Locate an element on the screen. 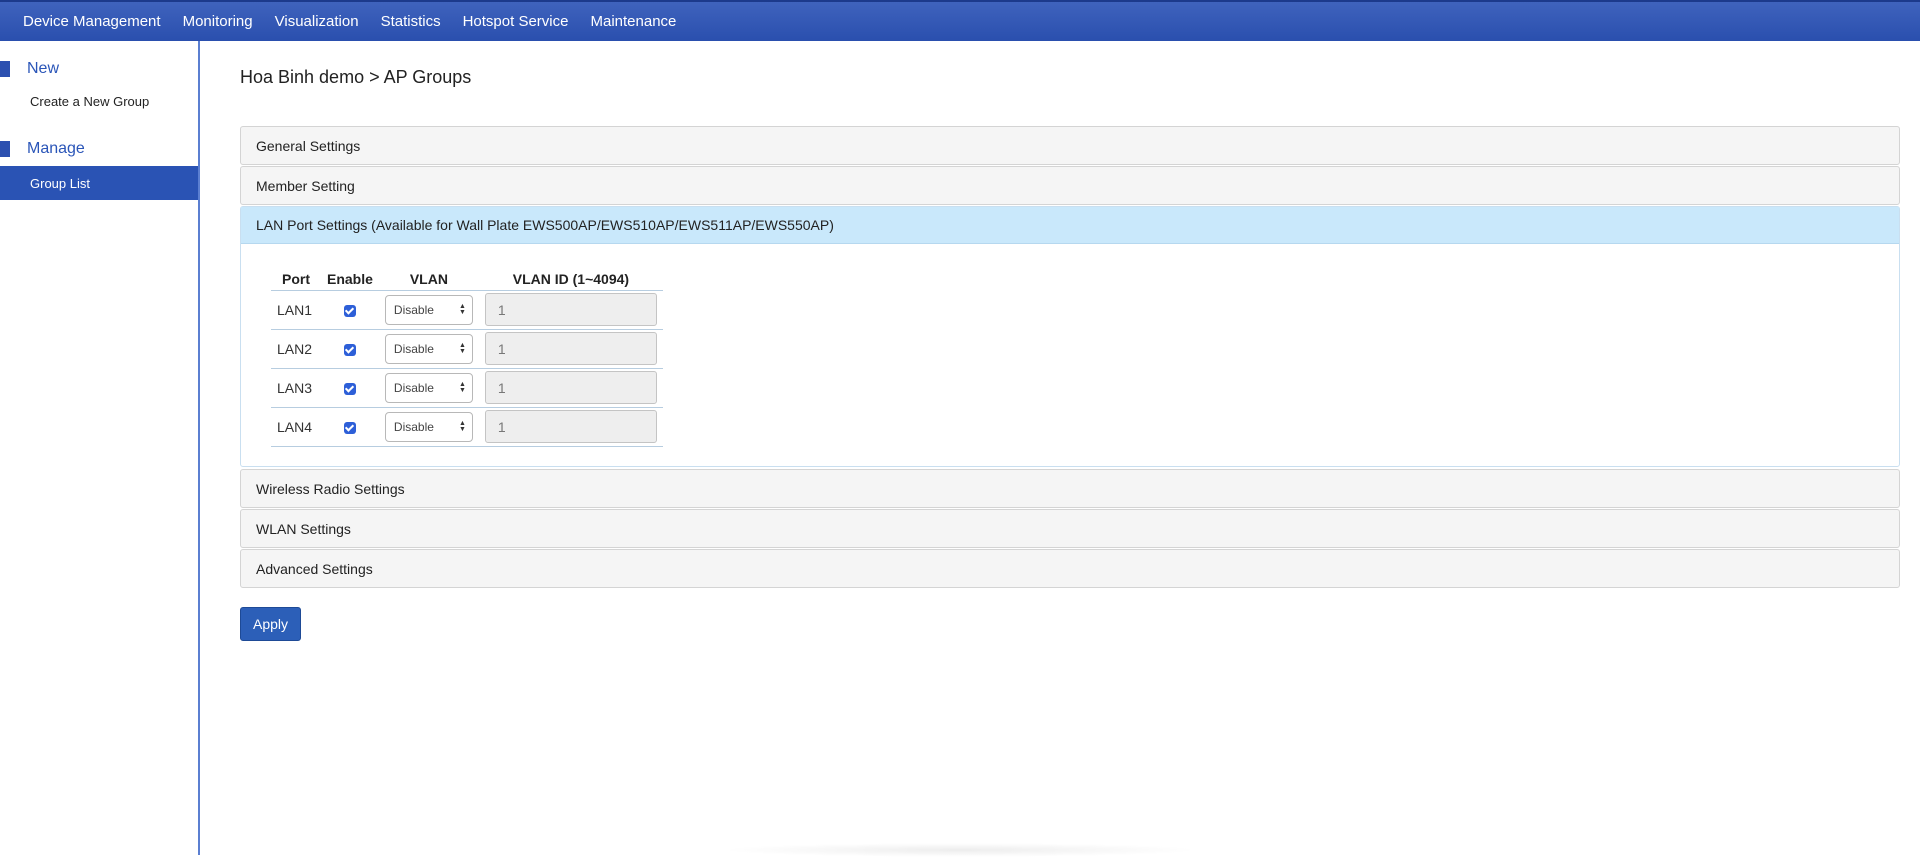  nav-statistics: Statistics is located at coordinates (411, 21).